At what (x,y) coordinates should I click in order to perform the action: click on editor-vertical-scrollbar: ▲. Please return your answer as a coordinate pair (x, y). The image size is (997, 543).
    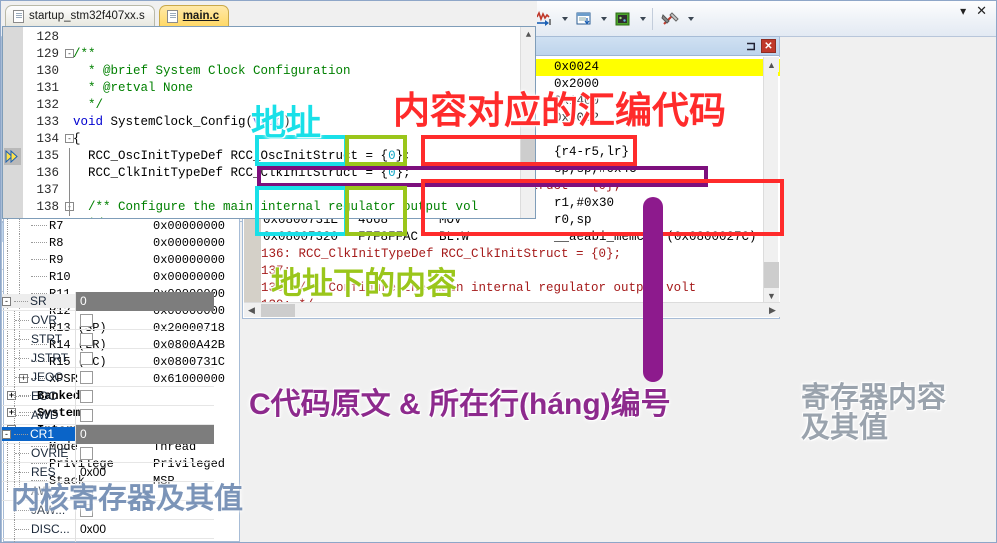
    Looking at the image, I should click on (527, 122).